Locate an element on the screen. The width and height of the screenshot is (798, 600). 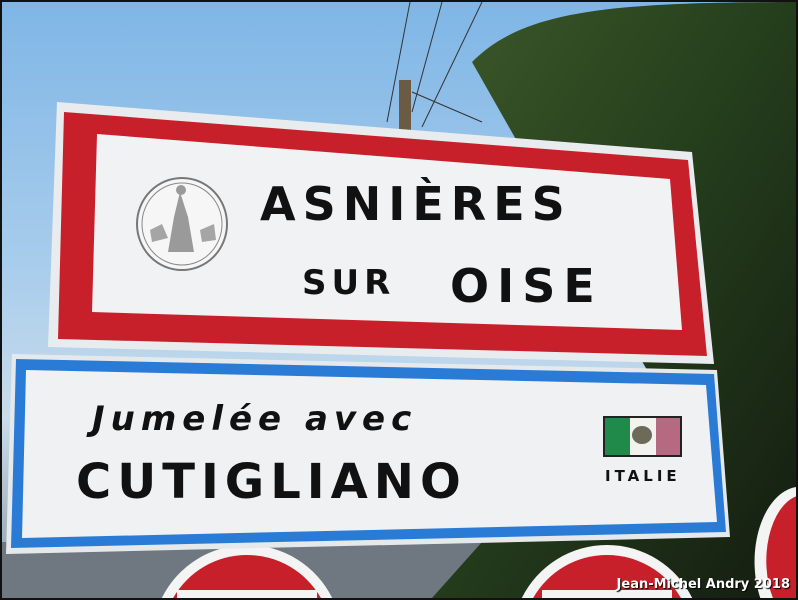
town-name-line1: ASNIÈRES is located at coordinates (416, 204).